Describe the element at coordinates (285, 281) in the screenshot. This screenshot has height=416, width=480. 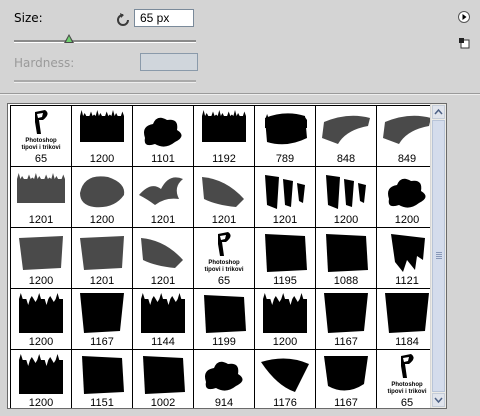
I see `brush-size-label: 1195` at that location.